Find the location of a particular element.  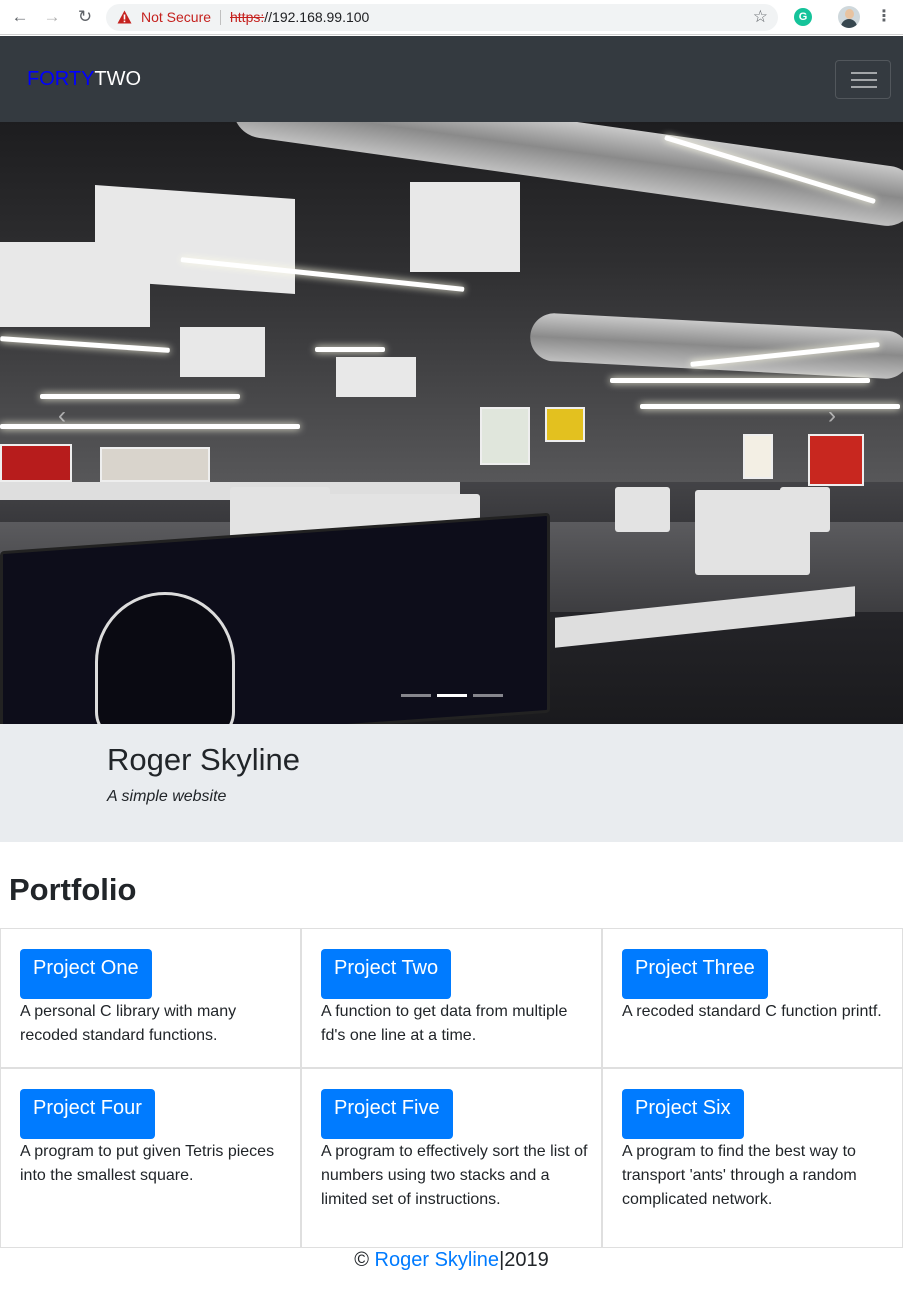

avatar-body is located at coordinates (849, 23).